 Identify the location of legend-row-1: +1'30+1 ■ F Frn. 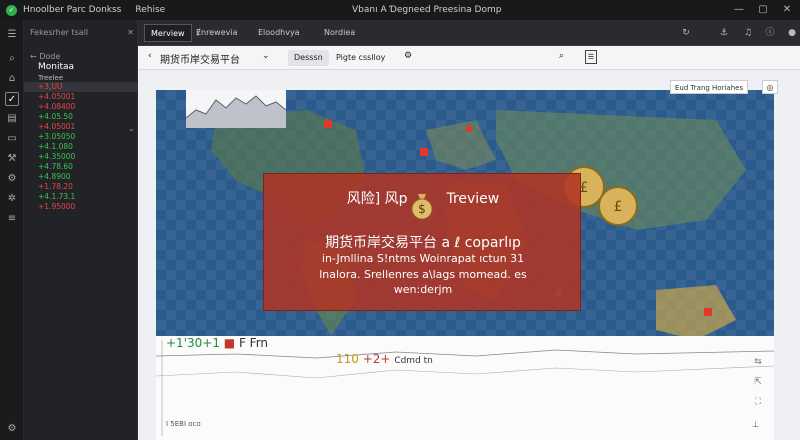
(217, 343).